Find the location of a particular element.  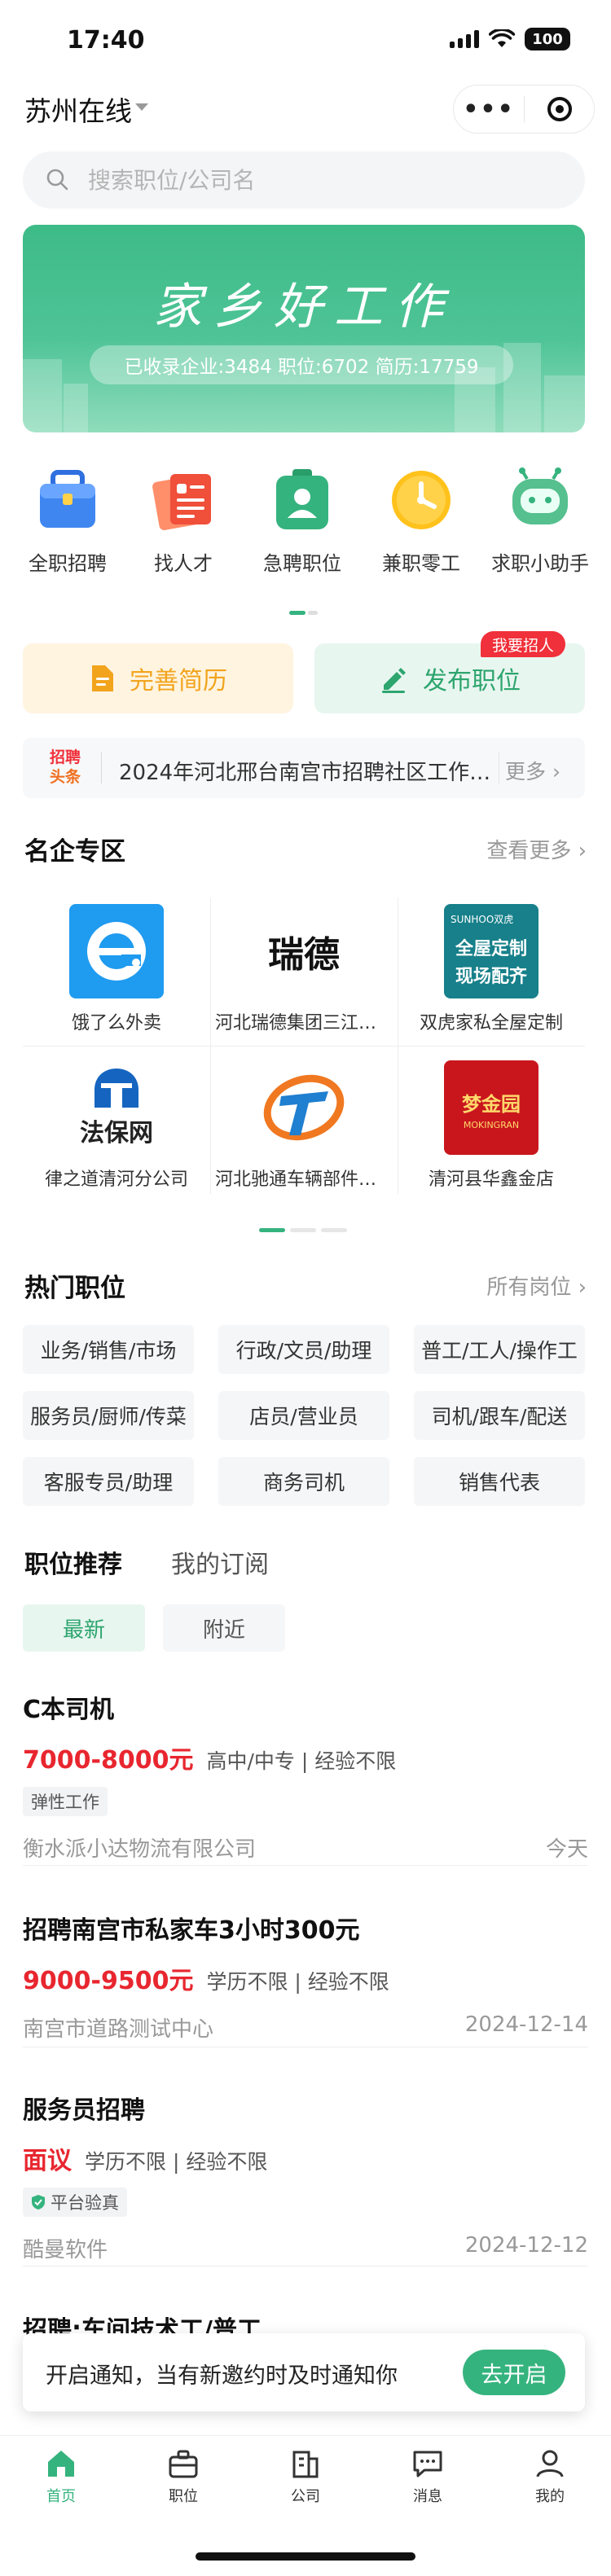

company-name: 河北瑞德集团三江分公司 is located at coordinates (304, 1023).